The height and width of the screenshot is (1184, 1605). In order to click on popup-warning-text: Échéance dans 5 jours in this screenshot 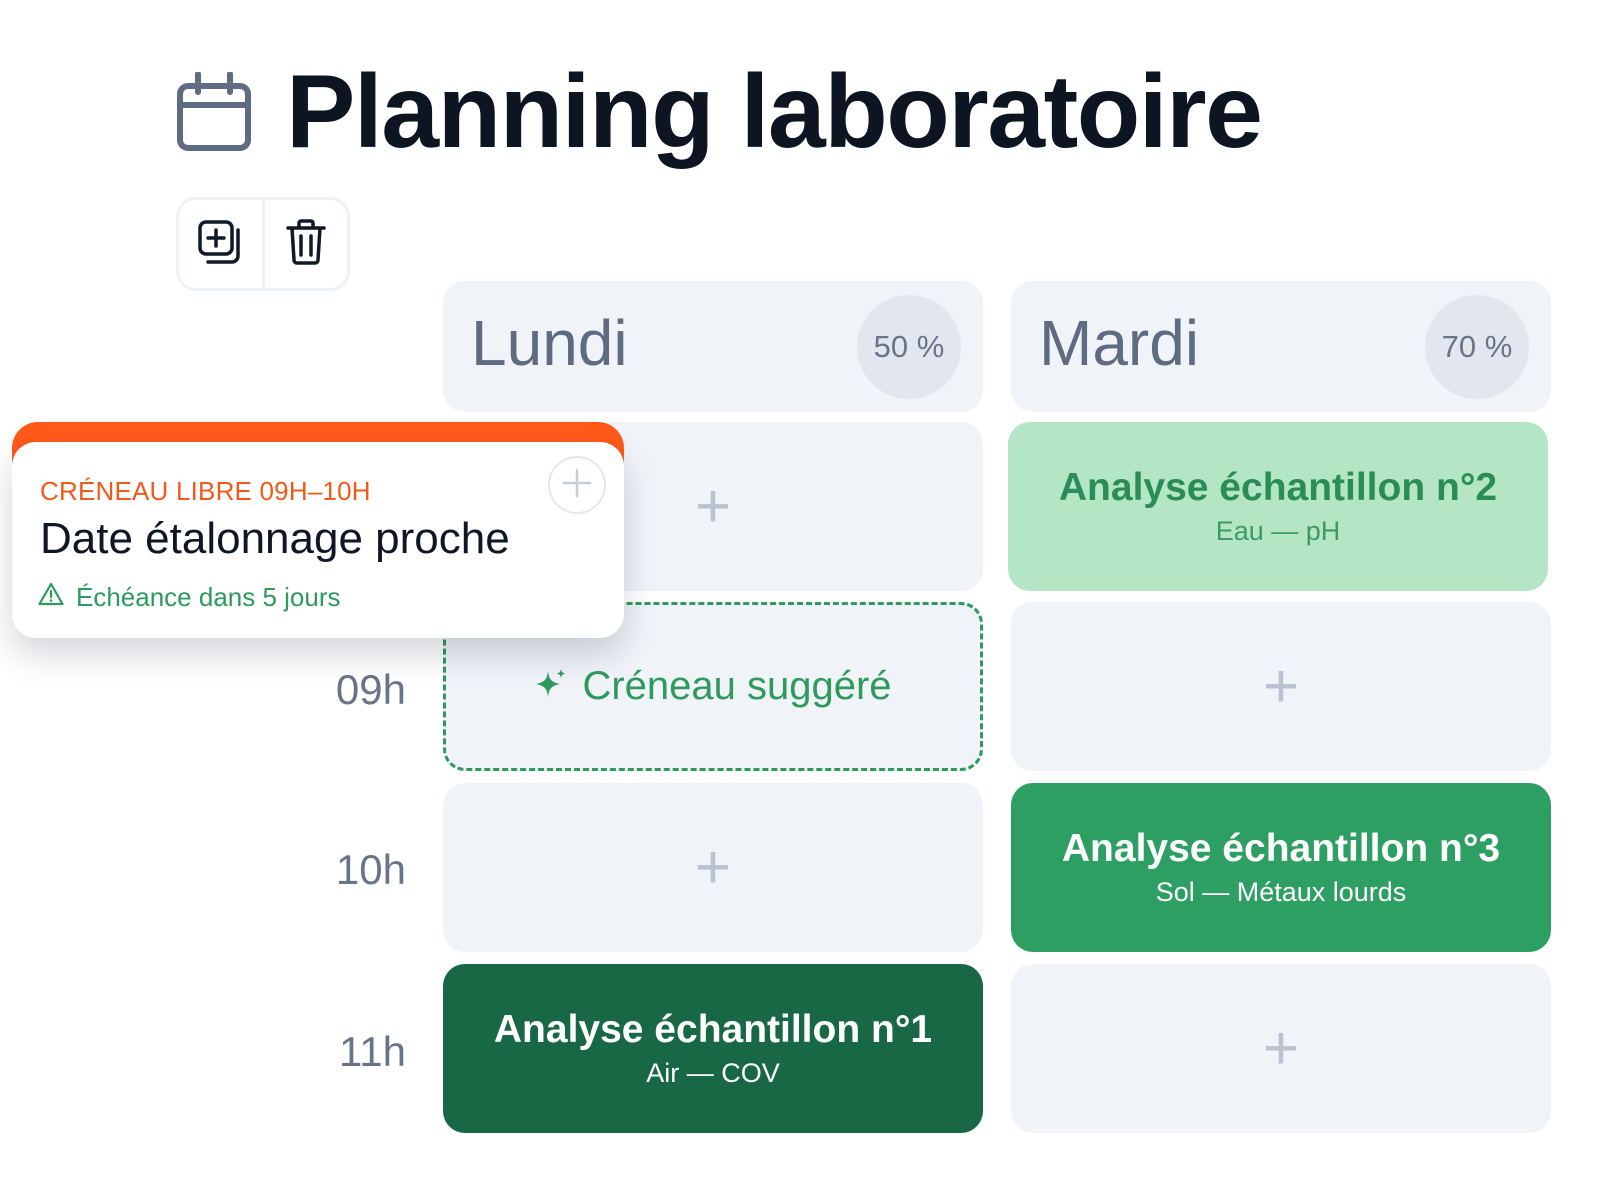, I will do `click(208, 597)`.